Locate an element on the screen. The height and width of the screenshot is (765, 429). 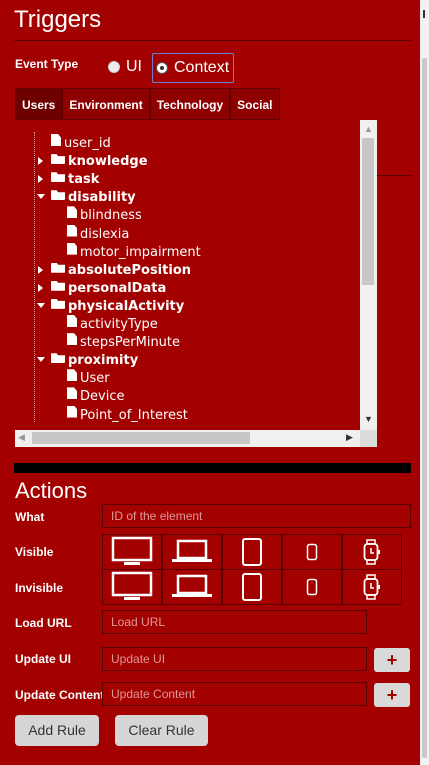
tree-leaf-node: motor_impairment is located at coordinates (134, 251).